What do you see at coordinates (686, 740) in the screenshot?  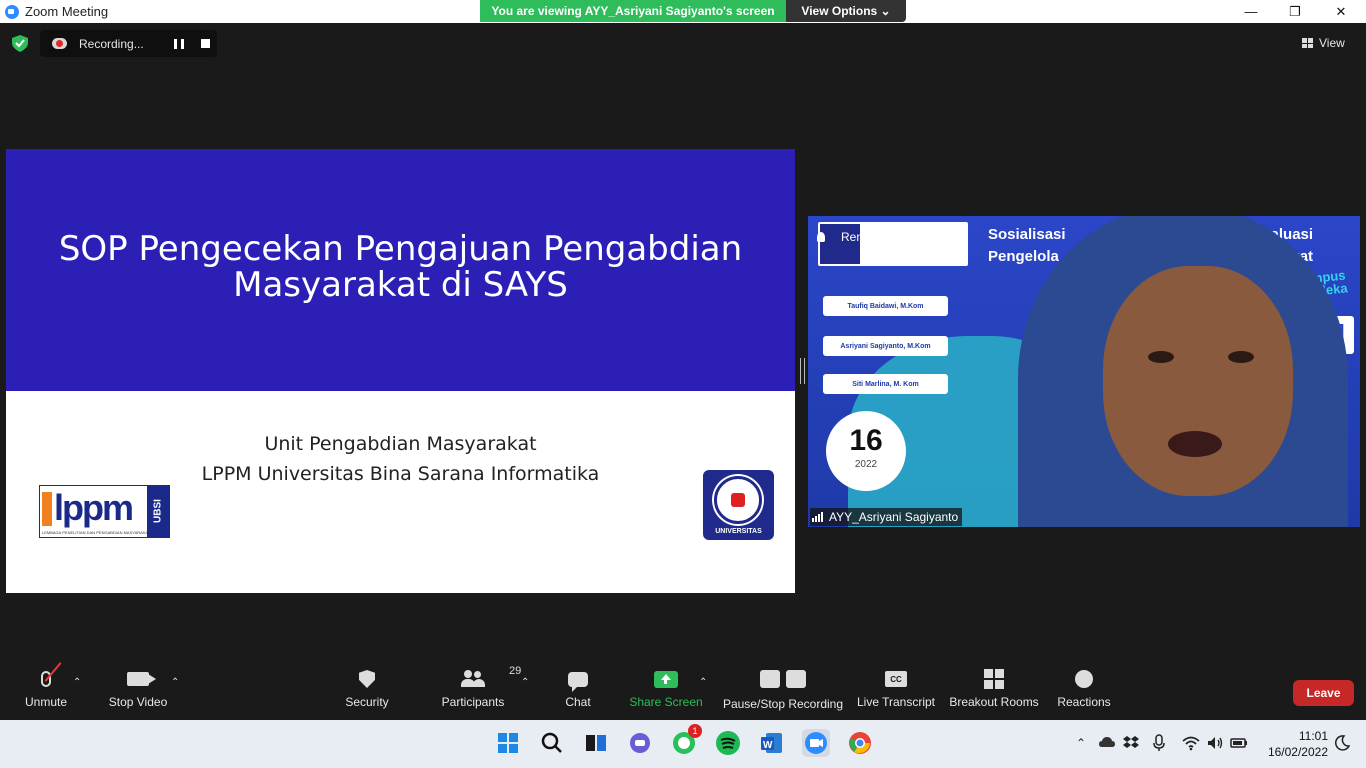 I see `whatsapp-icon: 1` at bounding box center [686, 740].